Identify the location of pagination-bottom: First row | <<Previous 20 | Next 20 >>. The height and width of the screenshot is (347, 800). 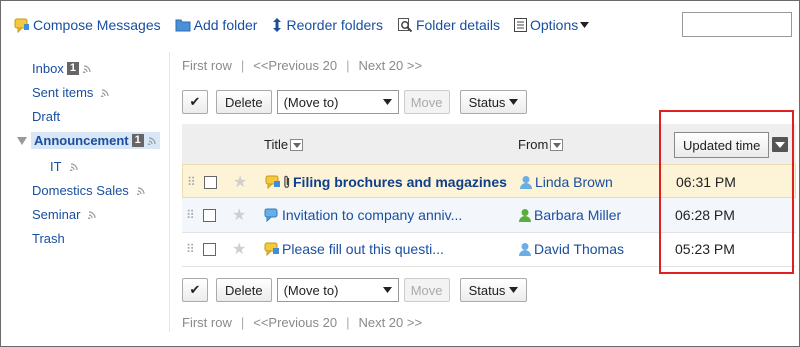
(302, 322).